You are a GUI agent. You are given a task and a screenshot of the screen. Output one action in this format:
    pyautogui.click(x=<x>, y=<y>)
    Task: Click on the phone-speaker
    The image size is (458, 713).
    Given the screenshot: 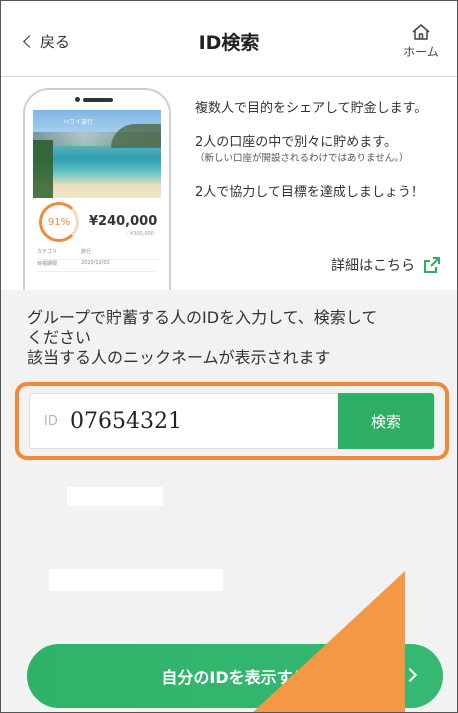 What is the action you would take?
    pyautogui.click(x=98, y=100)
    